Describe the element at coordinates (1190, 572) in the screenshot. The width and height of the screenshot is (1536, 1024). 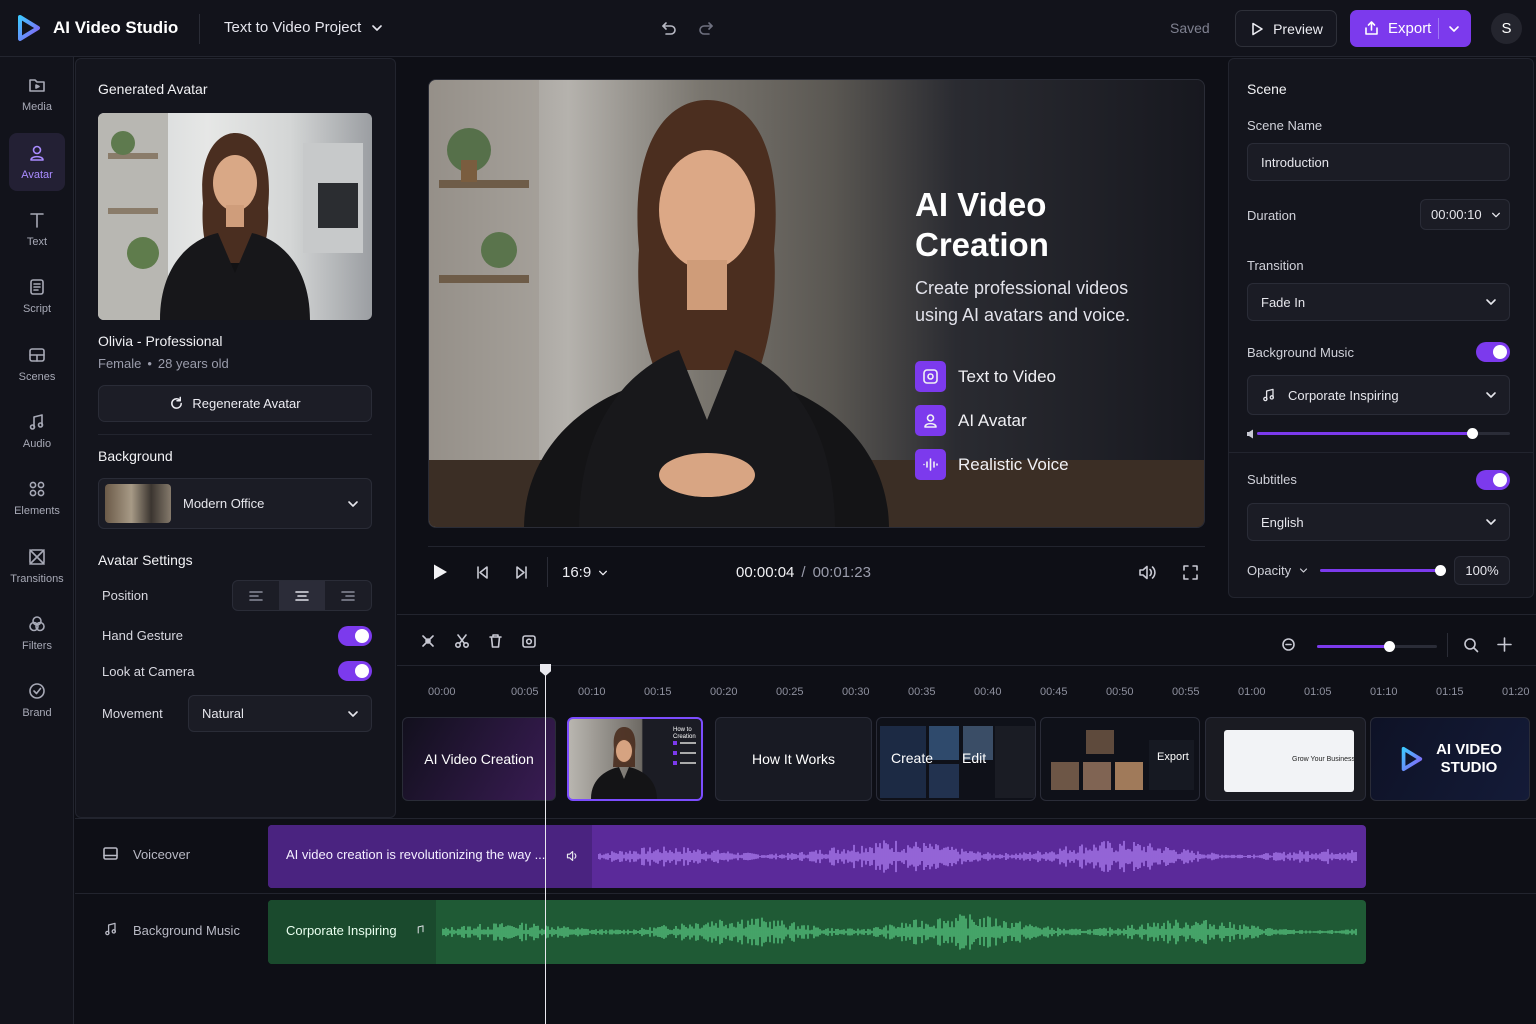
I see `fullscreen-icon` at that location.